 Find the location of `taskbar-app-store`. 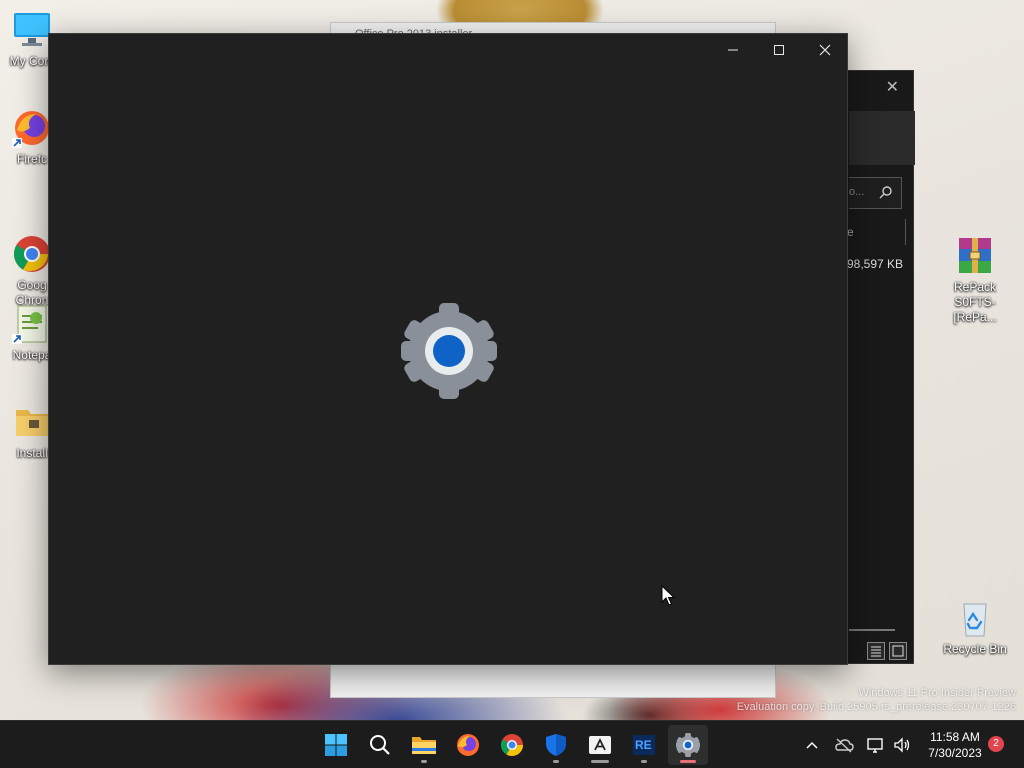

taskbar-app-store is located at coordinates (600, 745).